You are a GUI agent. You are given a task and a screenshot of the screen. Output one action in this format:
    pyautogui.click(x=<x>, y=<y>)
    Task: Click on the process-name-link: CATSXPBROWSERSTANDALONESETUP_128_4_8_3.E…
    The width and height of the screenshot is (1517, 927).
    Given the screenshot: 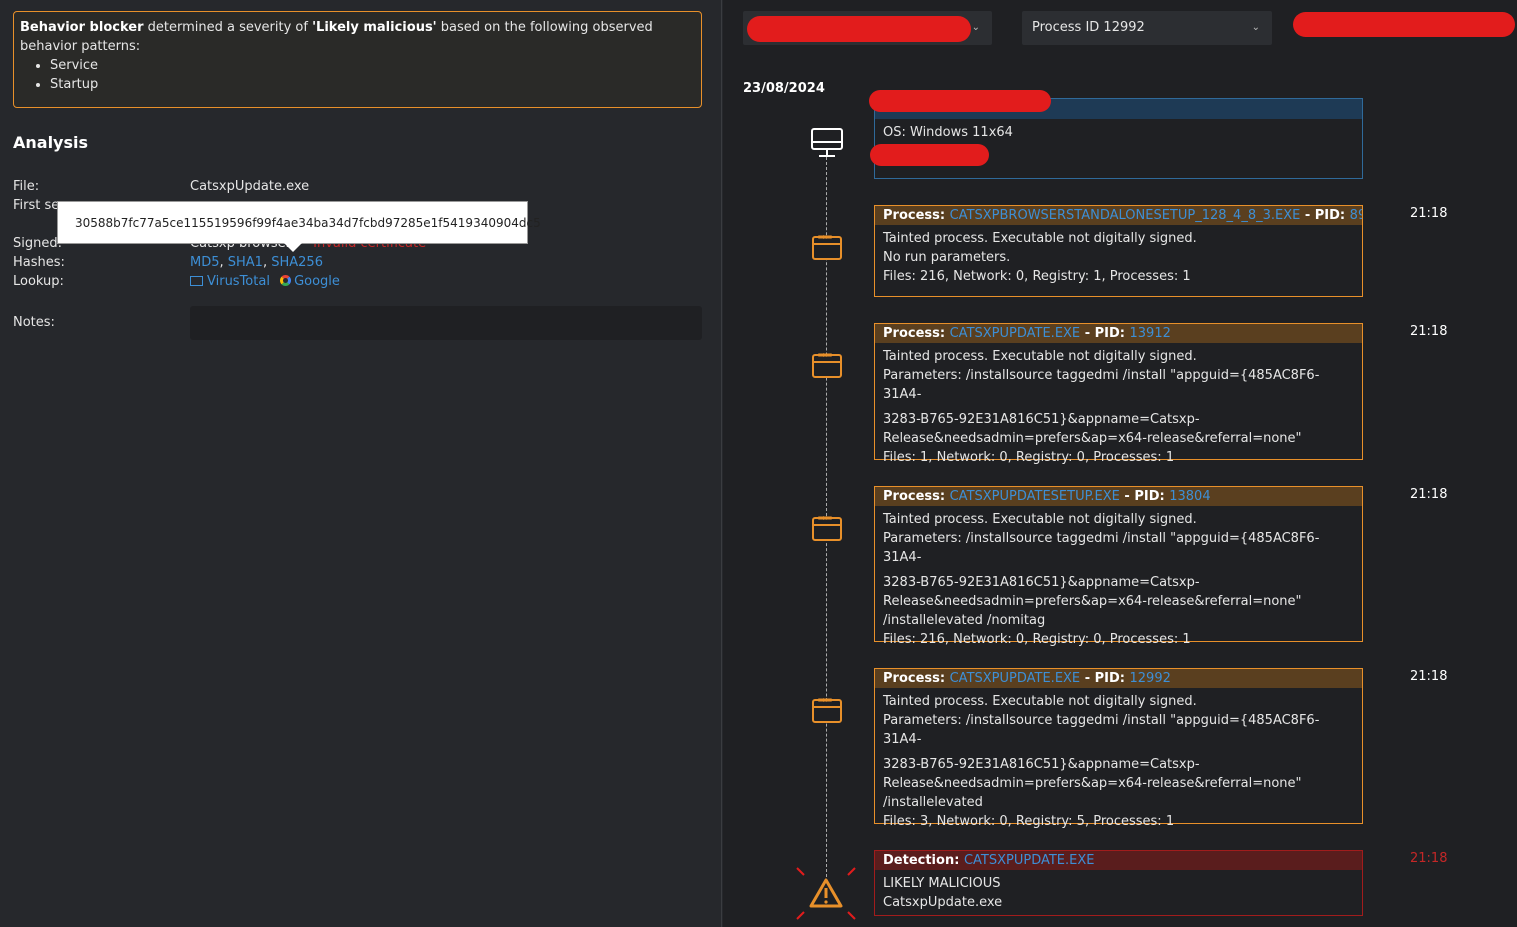 What is the action you would take?
    pyautogui.click(x=1125, y=215)
    